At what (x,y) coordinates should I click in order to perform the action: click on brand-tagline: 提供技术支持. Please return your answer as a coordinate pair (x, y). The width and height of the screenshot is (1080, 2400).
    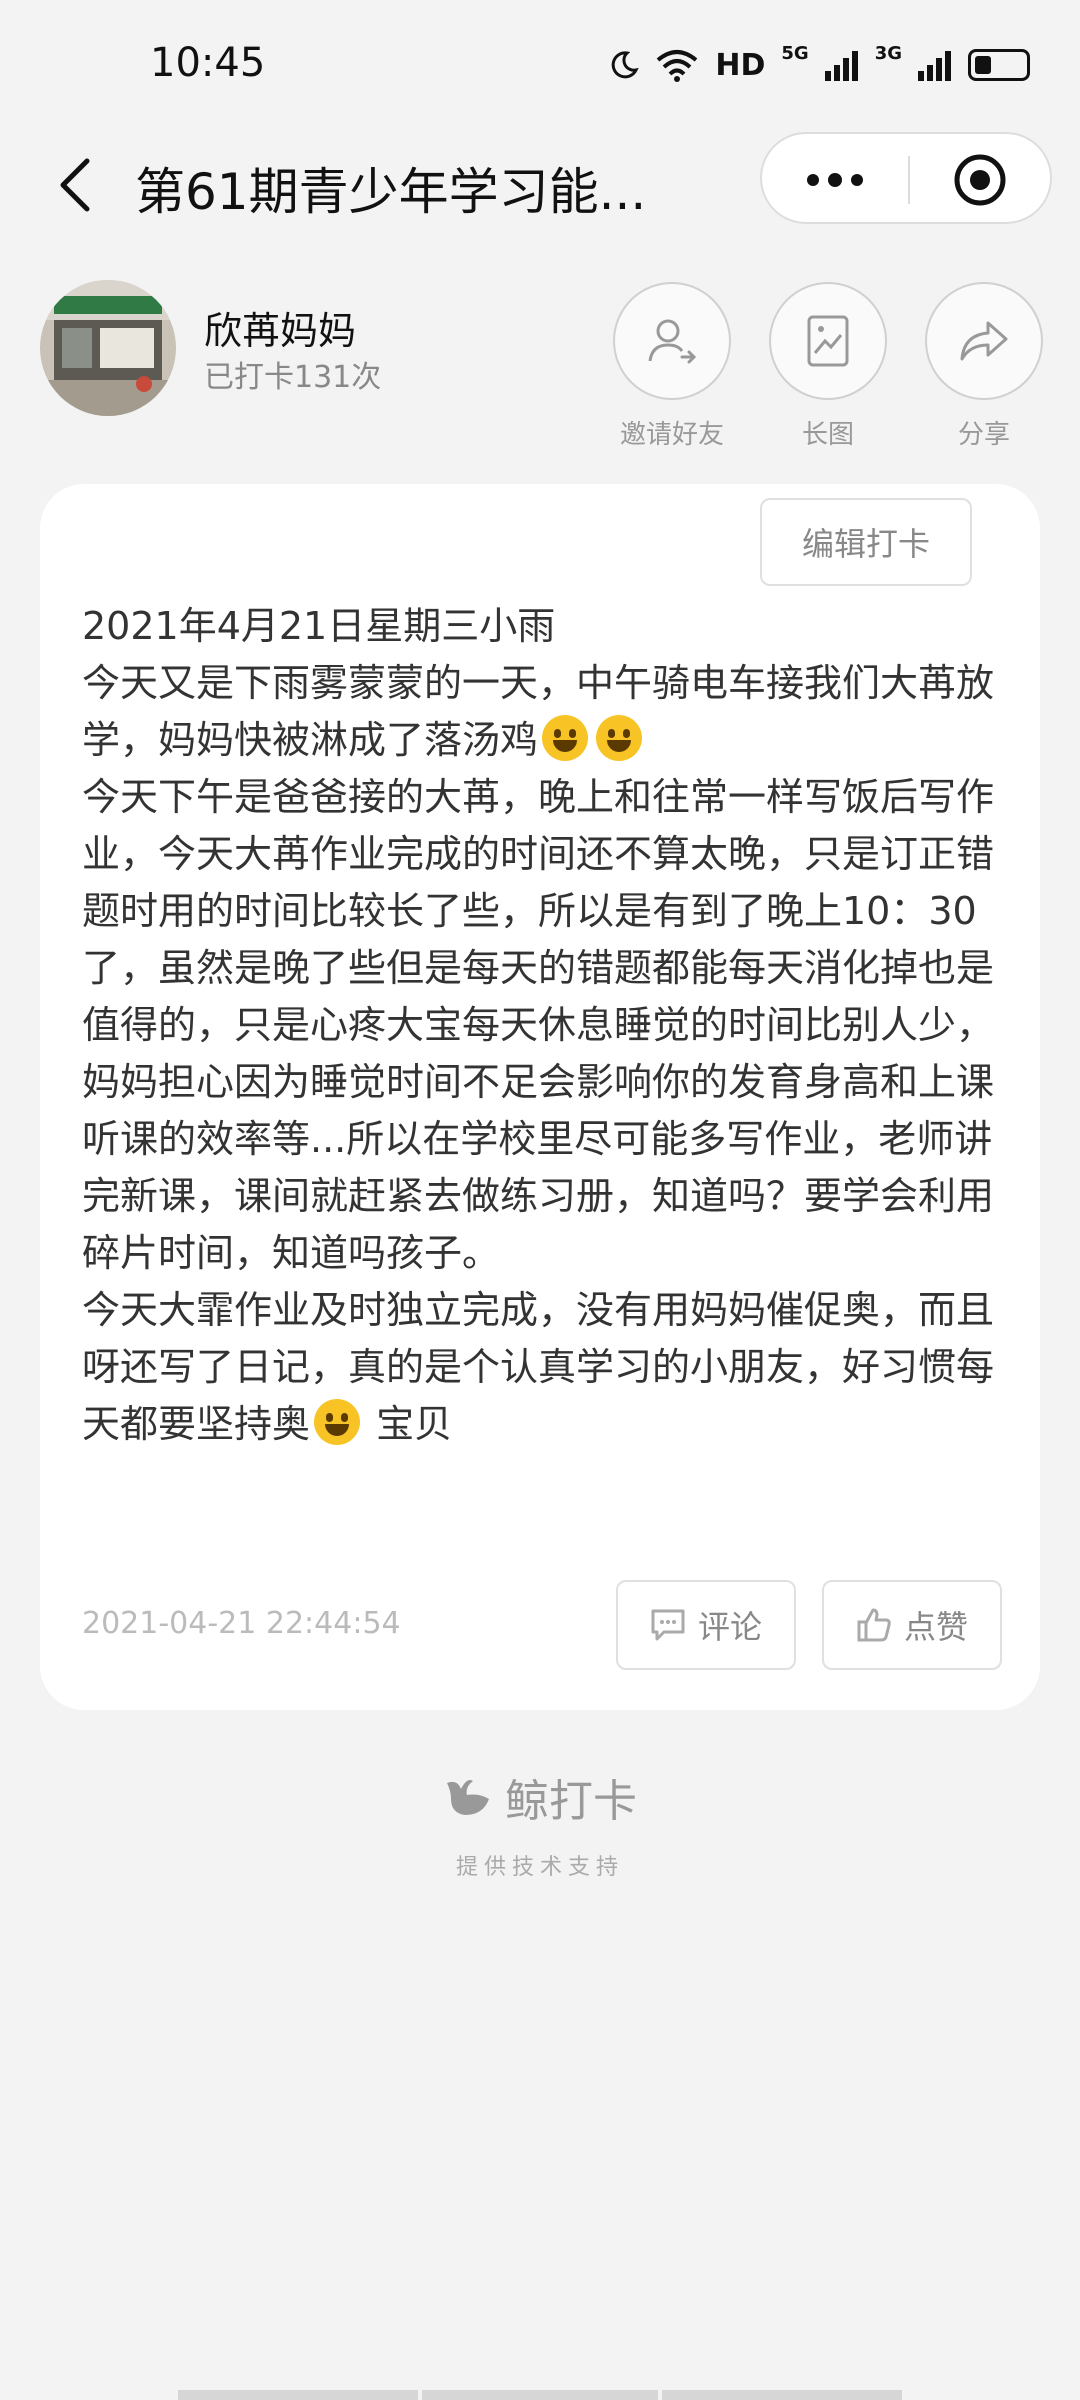
    Looking at the image, I should click on (539, 1867).